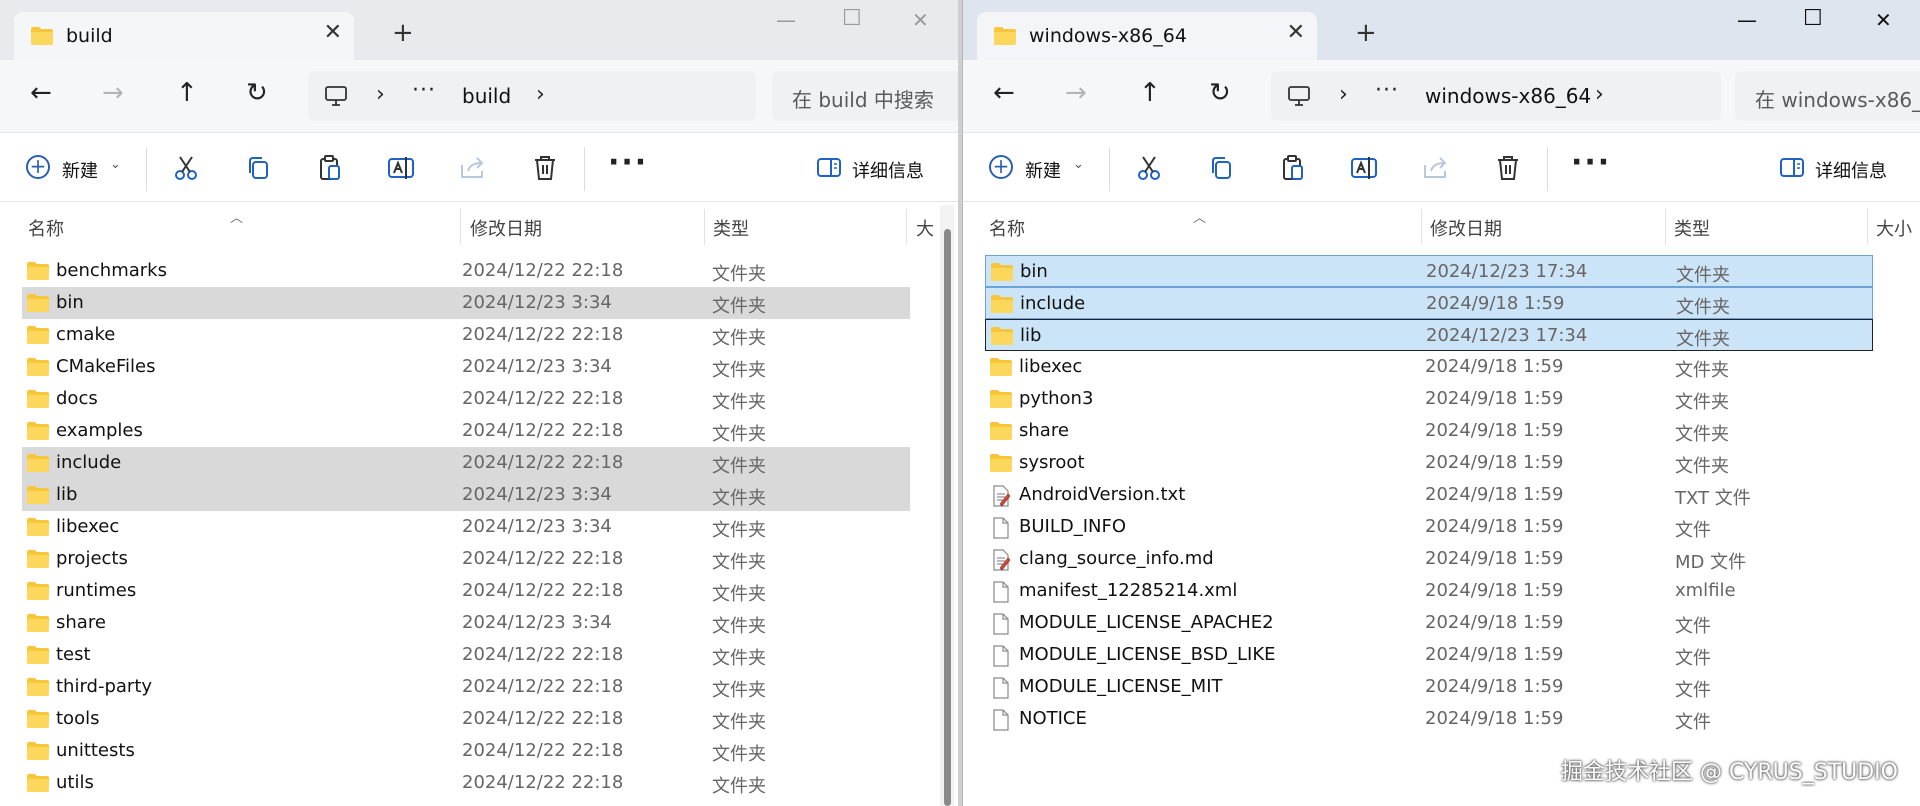 The height and width of the screenshot is (806, 1920). I want to click on file-row-bin: bin 2024/12/23 17:34 文件夹, so click(1429, 271).